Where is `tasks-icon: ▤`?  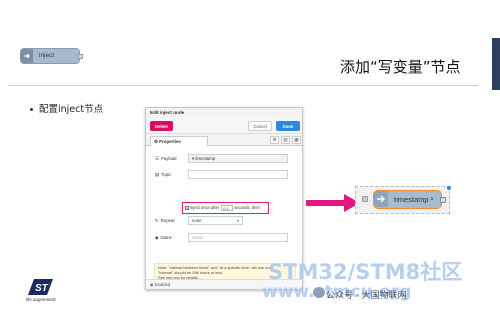
tasks-icon: ▤ is located at coordinates (157, 174).